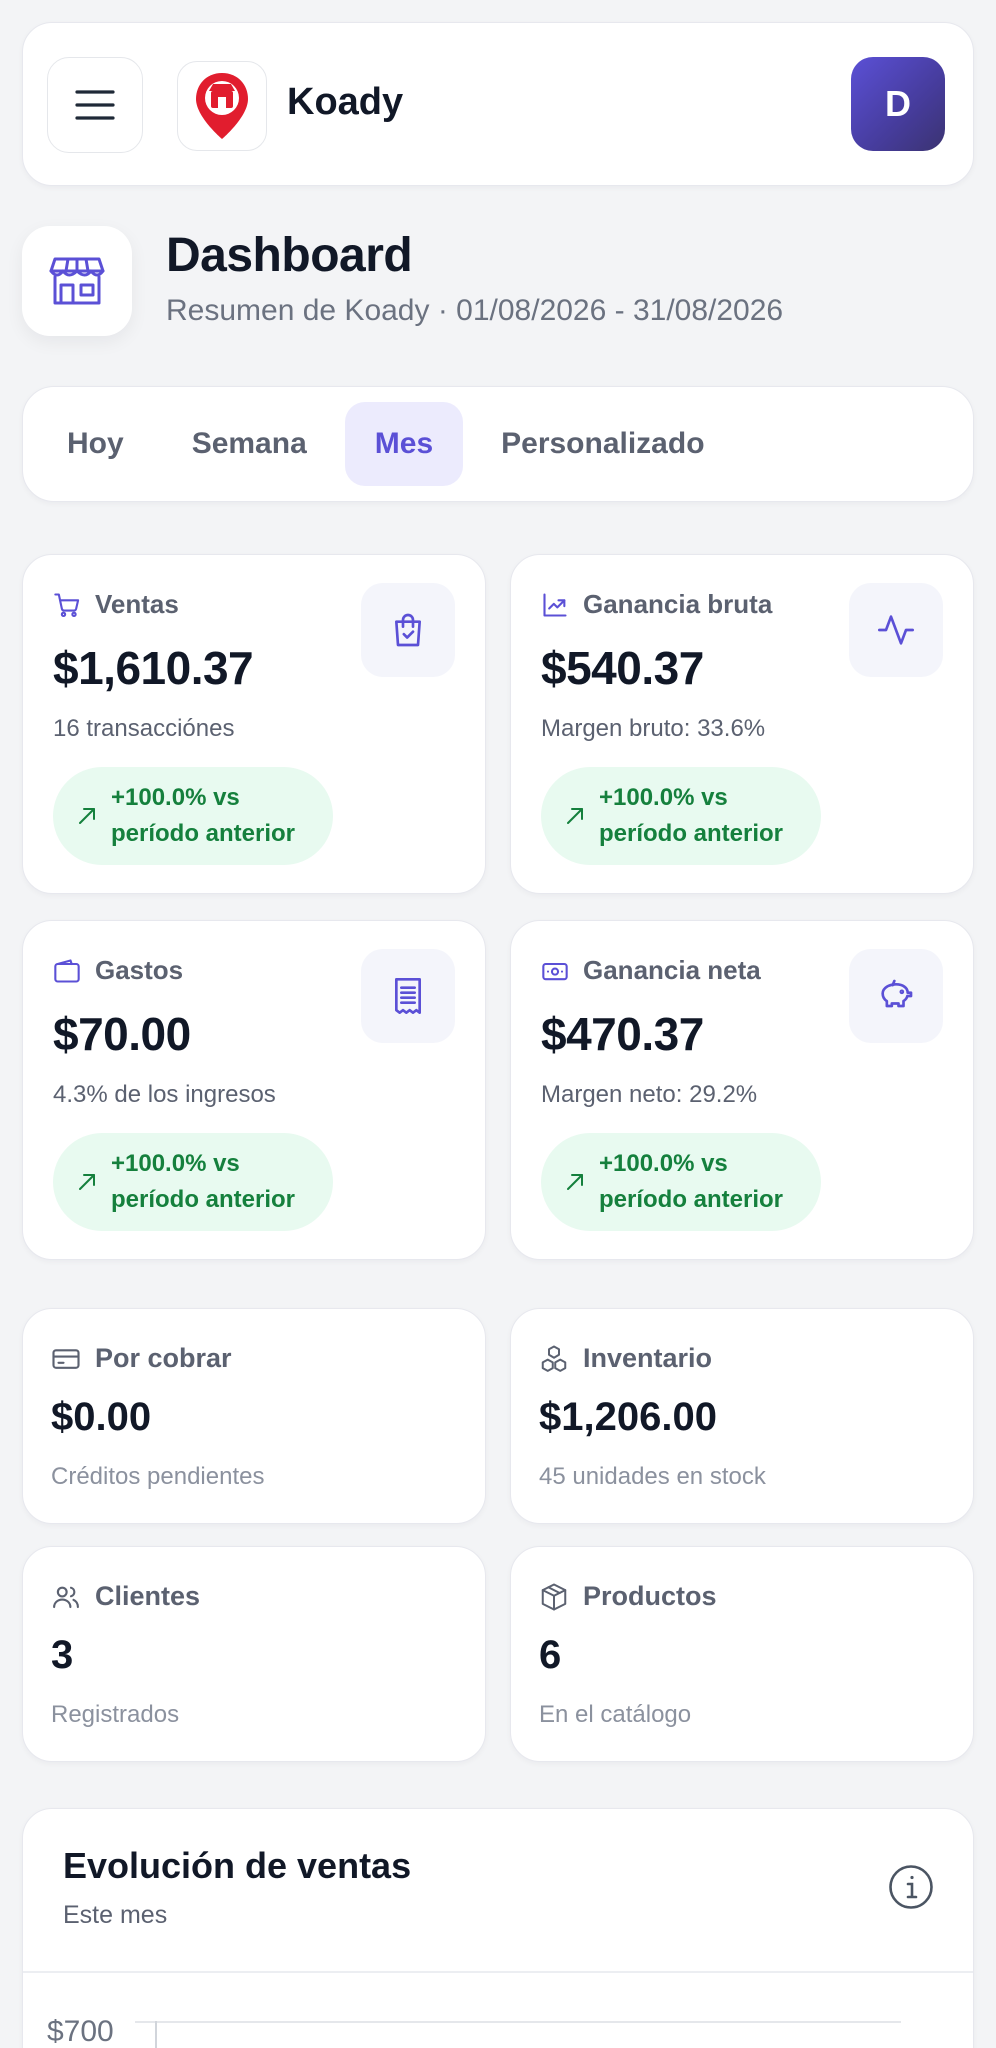  What do you see at coordinates (622, 1034) in the screenshot?
I see `metric-value: $470.37` at bounding box center [622, 1034].